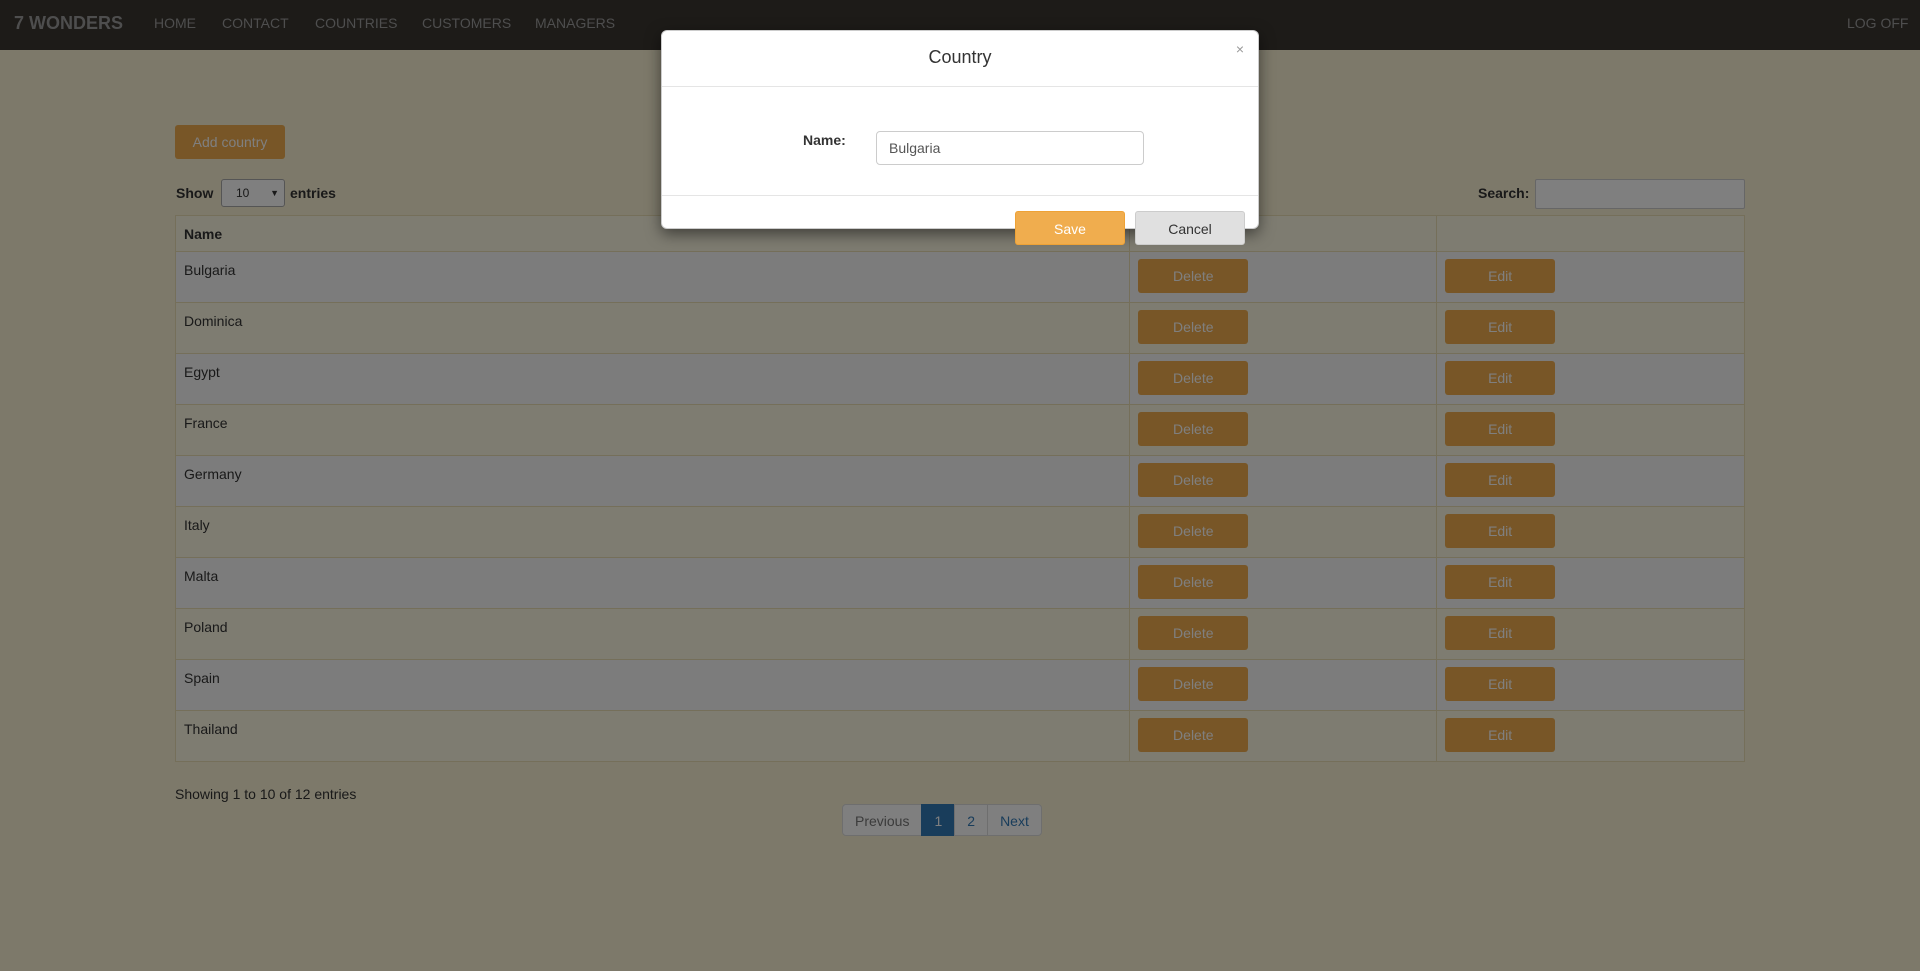 The width and height of the screenshot is (1920, 971). I want to click on save-button: Save, so click(1070, 228).